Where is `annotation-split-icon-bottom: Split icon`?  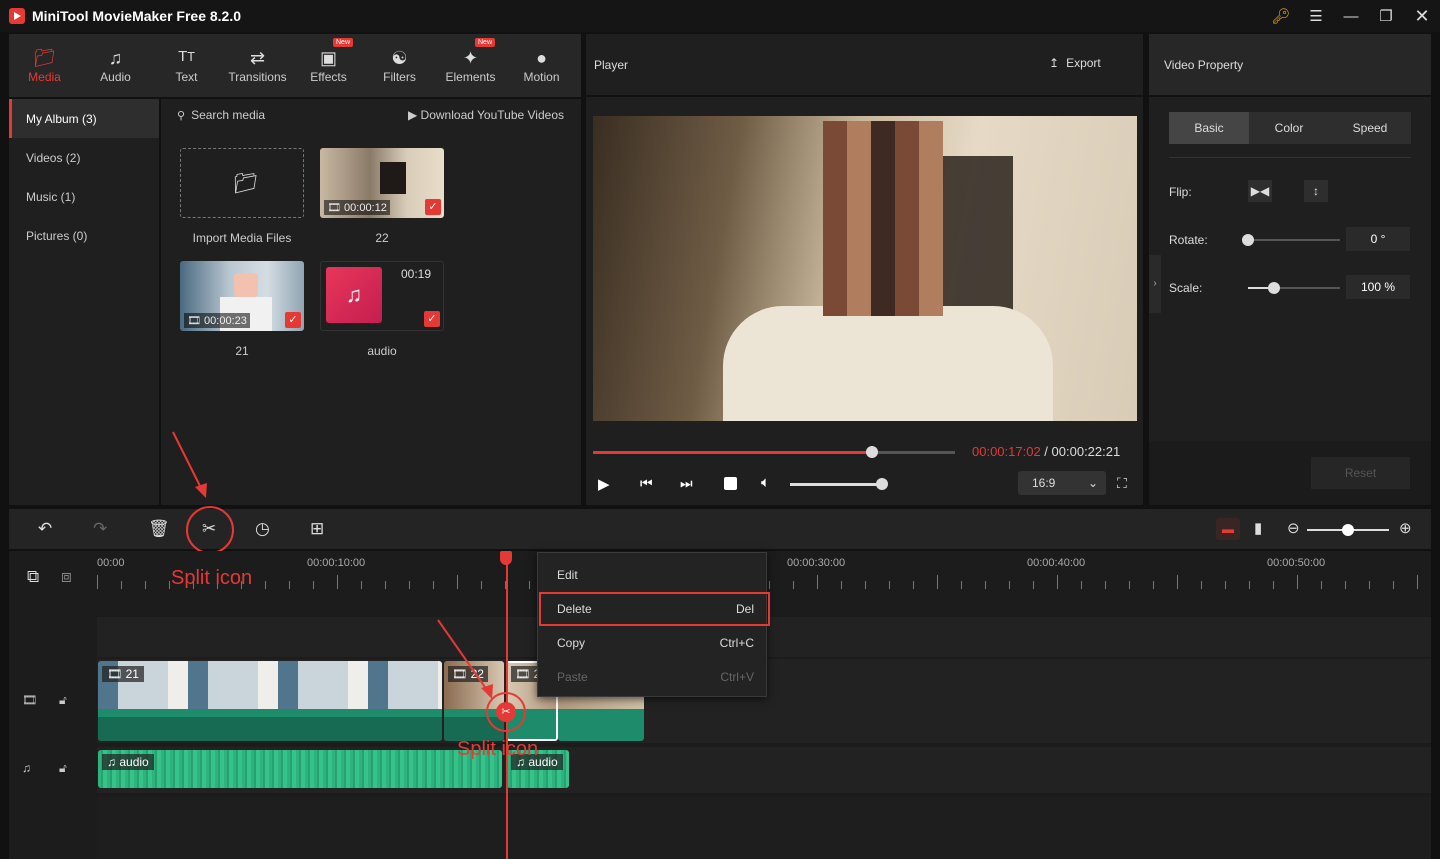 annotation-split-icon-bottom: Split icon is located at coordinates (498, 749).